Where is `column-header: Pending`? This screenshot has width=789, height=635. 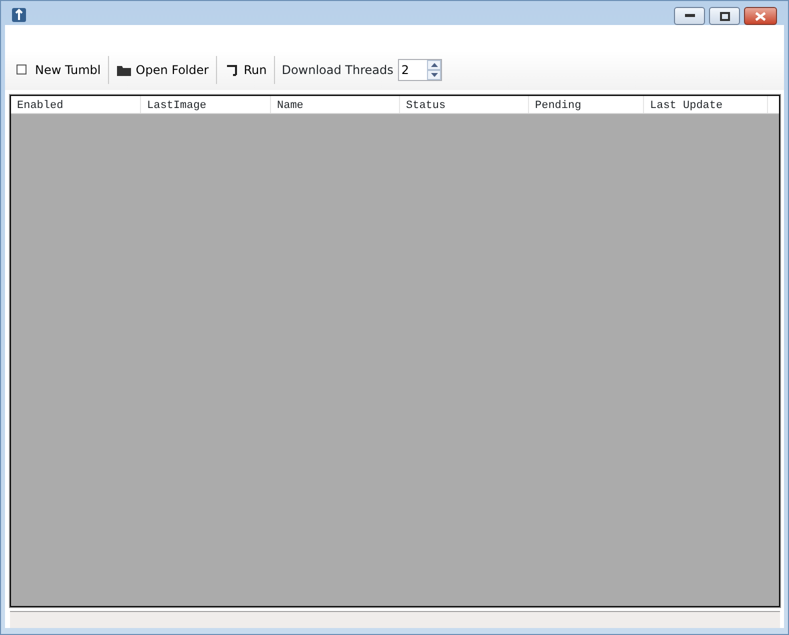
column-header: Pending is located at coordinates (586, 104).